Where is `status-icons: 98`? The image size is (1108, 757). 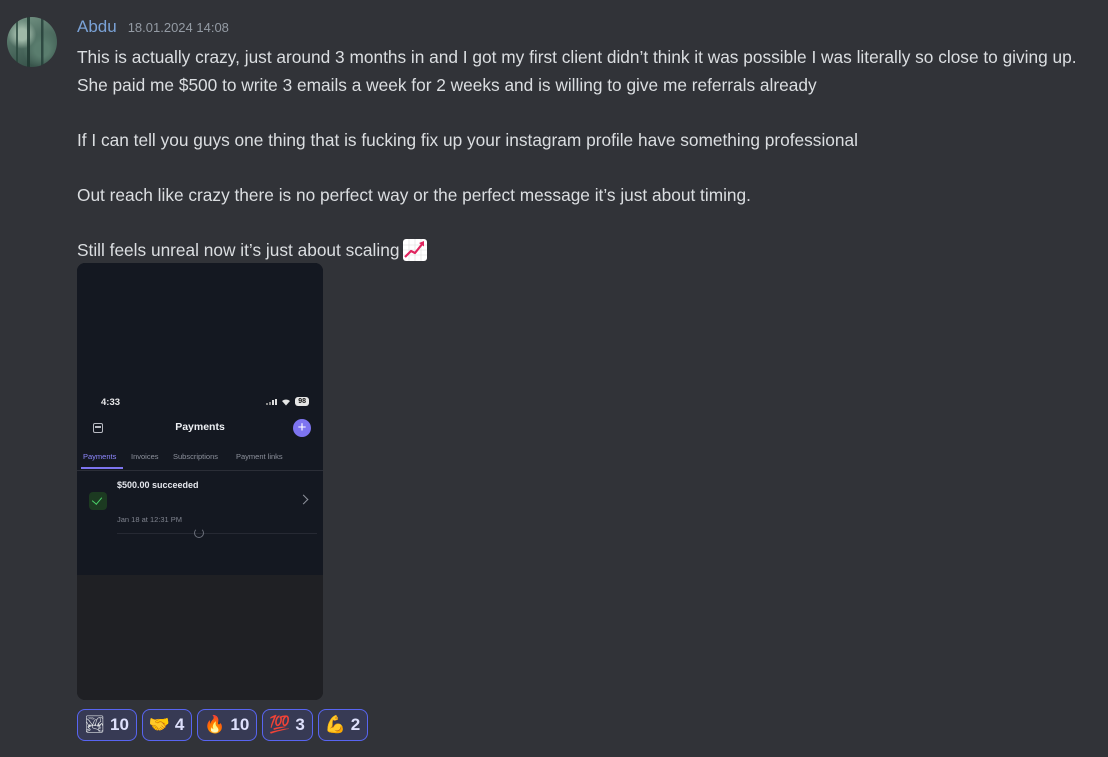
status-icons: 98 is located at coordinates (287, 401).